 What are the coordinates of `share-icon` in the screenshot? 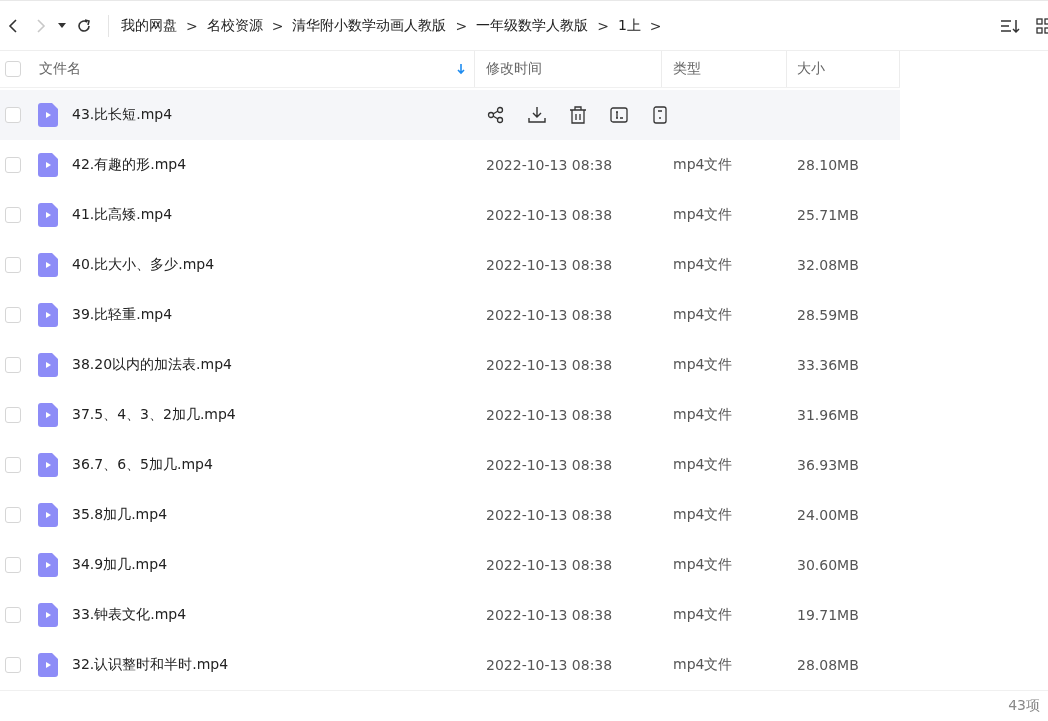 It's located at (496, 115).